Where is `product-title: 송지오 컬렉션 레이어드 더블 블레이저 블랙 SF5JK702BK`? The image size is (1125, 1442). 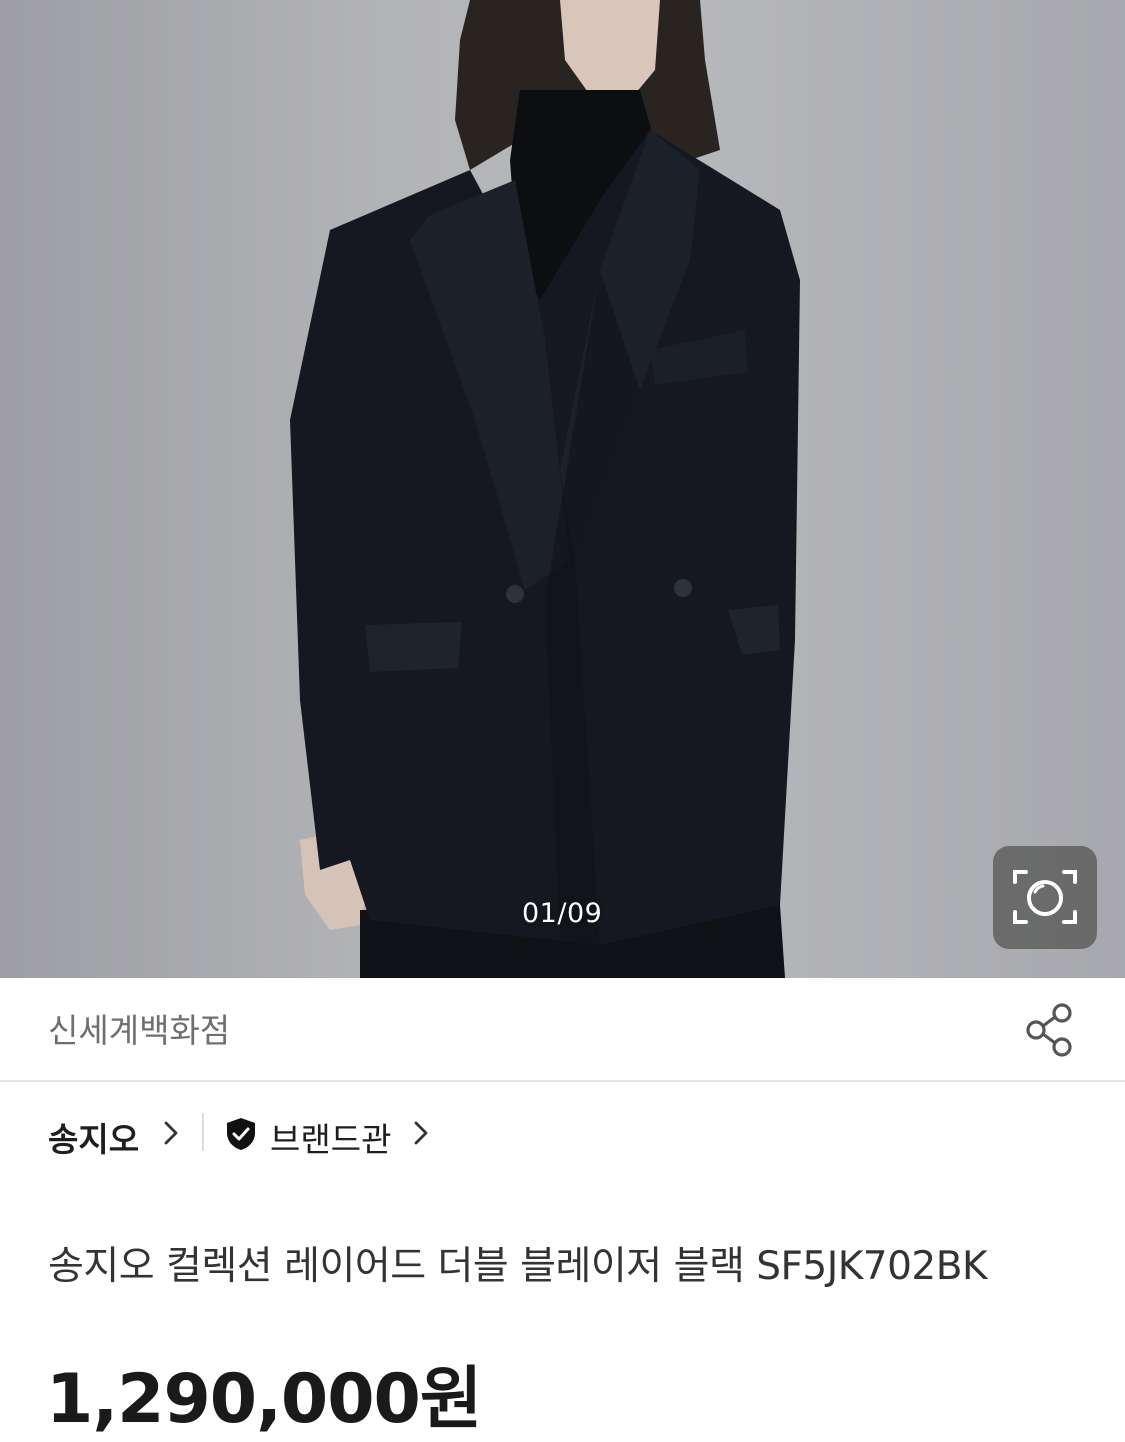 product-title: 송지오 컬렉션 레이어드 더블 블레이저 블랙 SF5JK702BK is located at coordinates (518, 1266).